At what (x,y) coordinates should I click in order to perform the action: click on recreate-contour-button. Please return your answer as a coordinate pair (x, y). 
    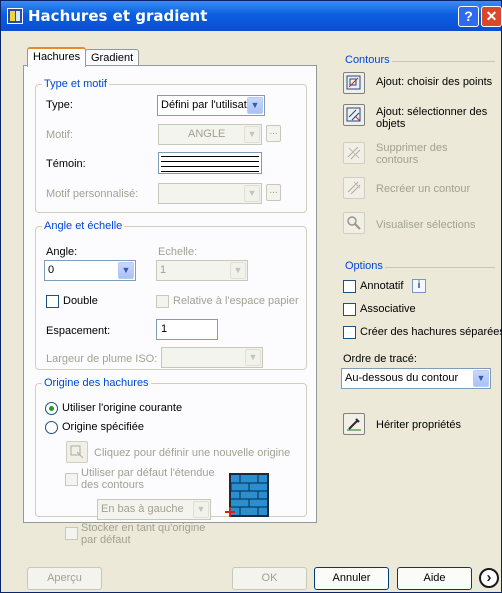
    Looking at the image, I should click on (354, 188).